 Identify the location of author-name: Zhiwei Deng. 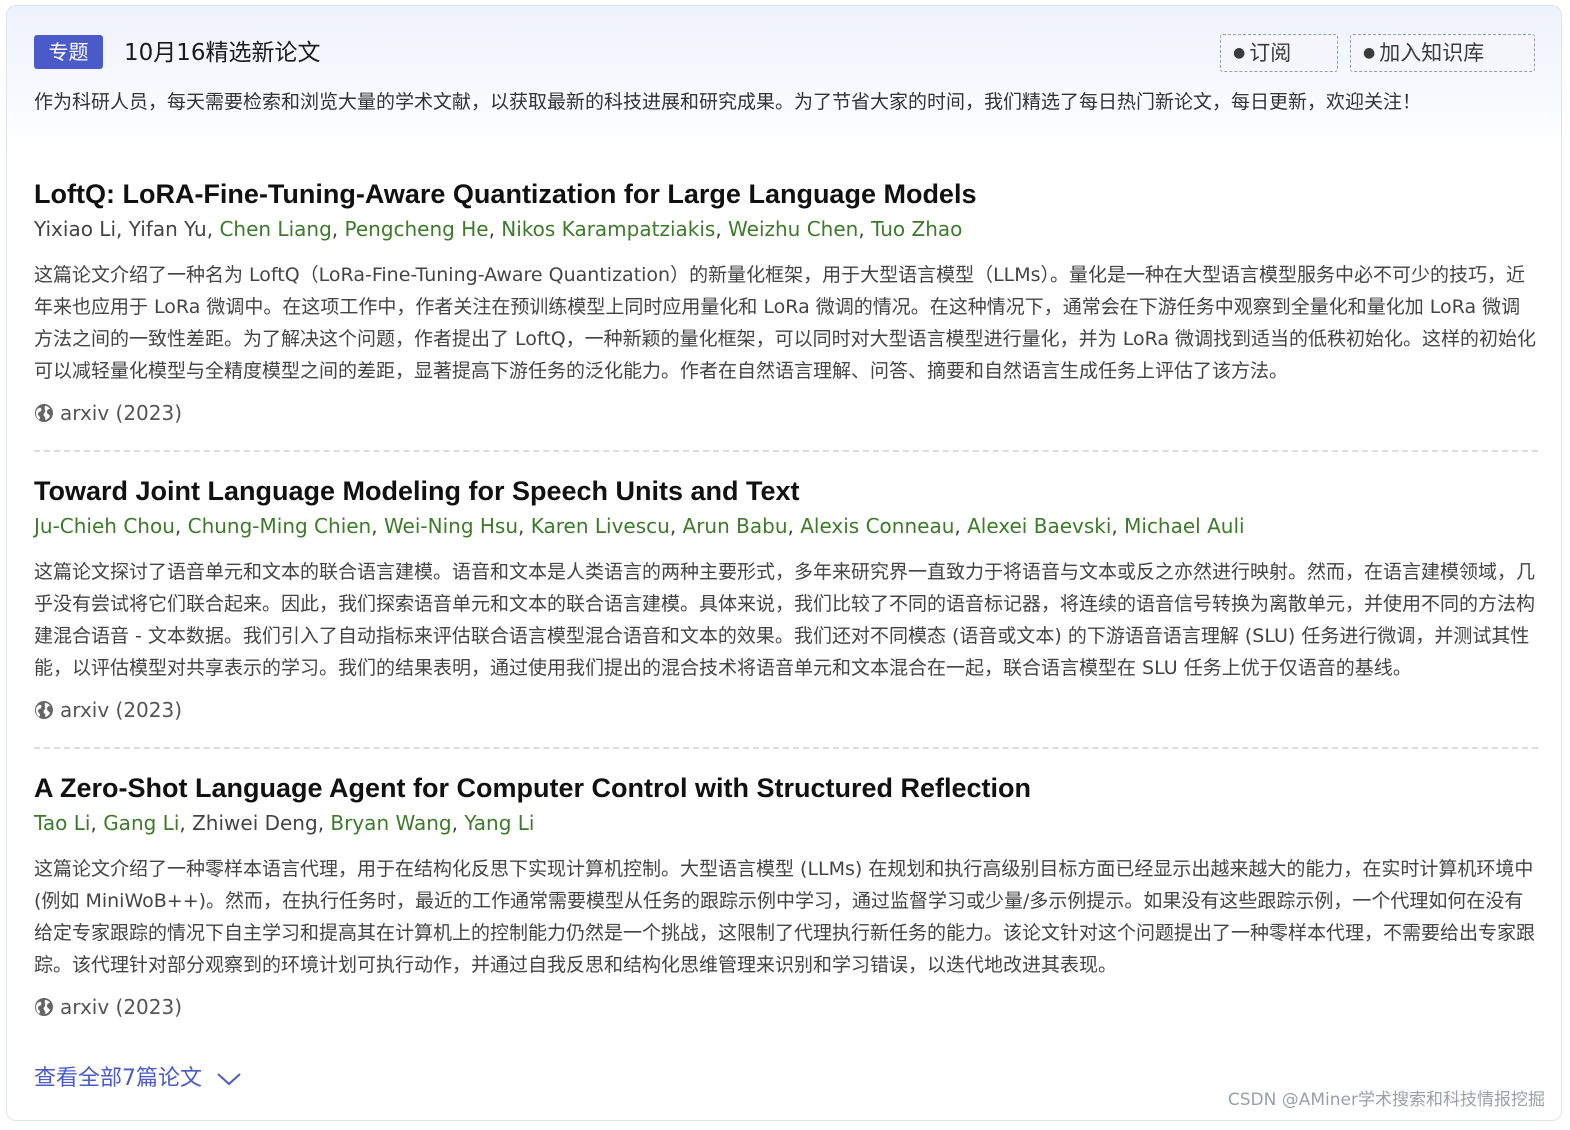
(255, 823).